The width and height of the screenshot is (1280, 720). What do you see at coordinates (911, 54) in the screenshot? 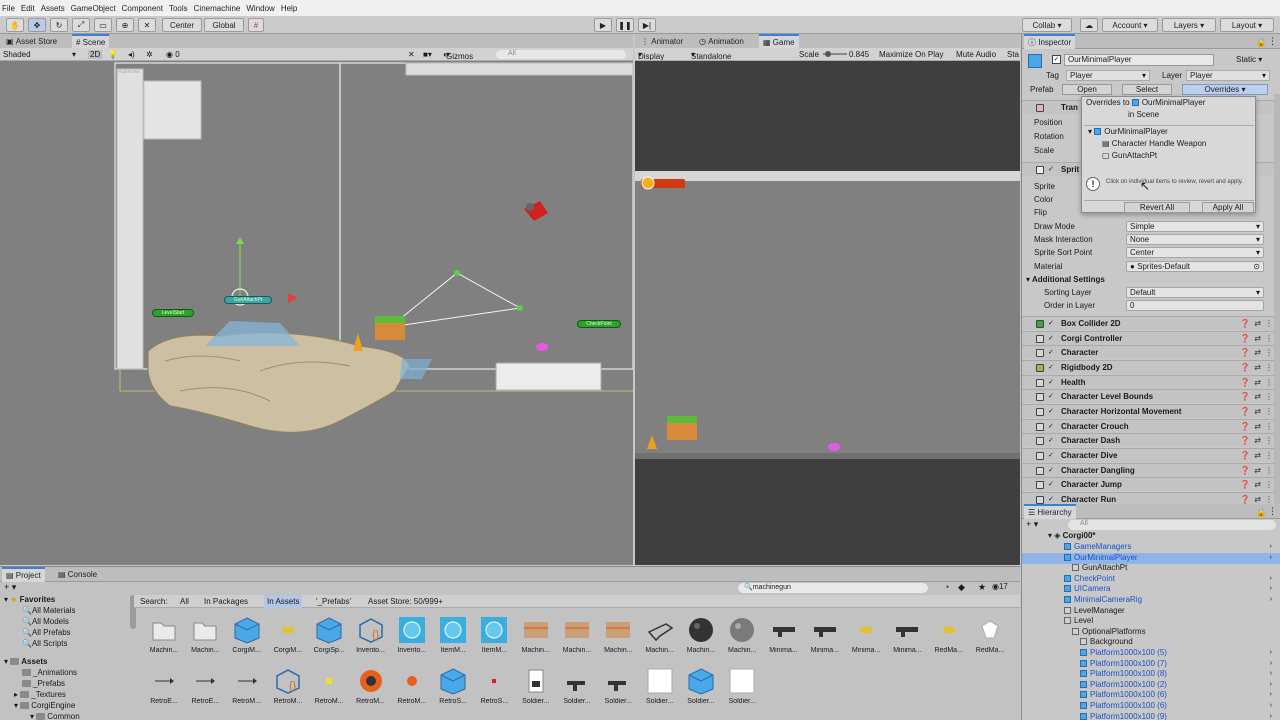
I see `maximize-toggle: Maximize On Play` at bounding box center [911, 54].